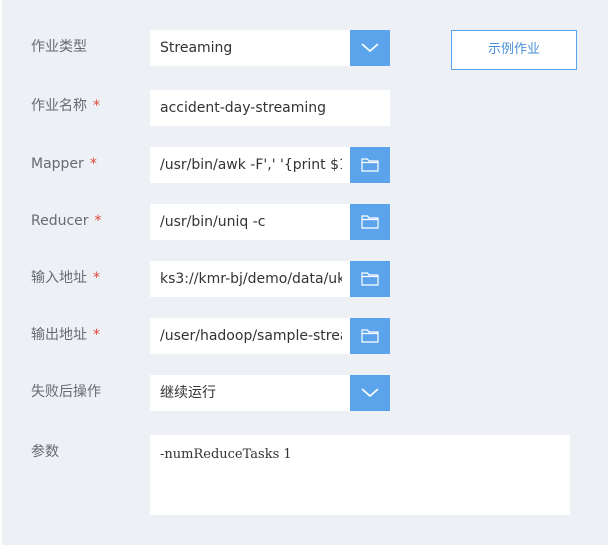  Describe the element at coordinates (226, 454) in the screenshot. I see `params-value: -numReduceTasks 1` at that location.